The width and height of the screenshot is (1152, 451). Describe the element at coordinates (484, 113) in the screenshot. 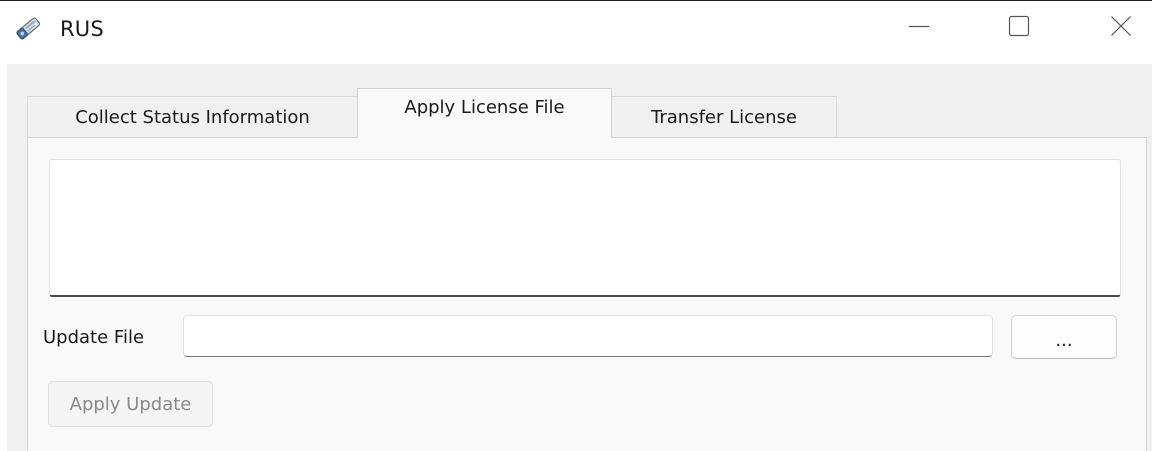

I see `tab-apply-license-file: Apply License File` at that location.